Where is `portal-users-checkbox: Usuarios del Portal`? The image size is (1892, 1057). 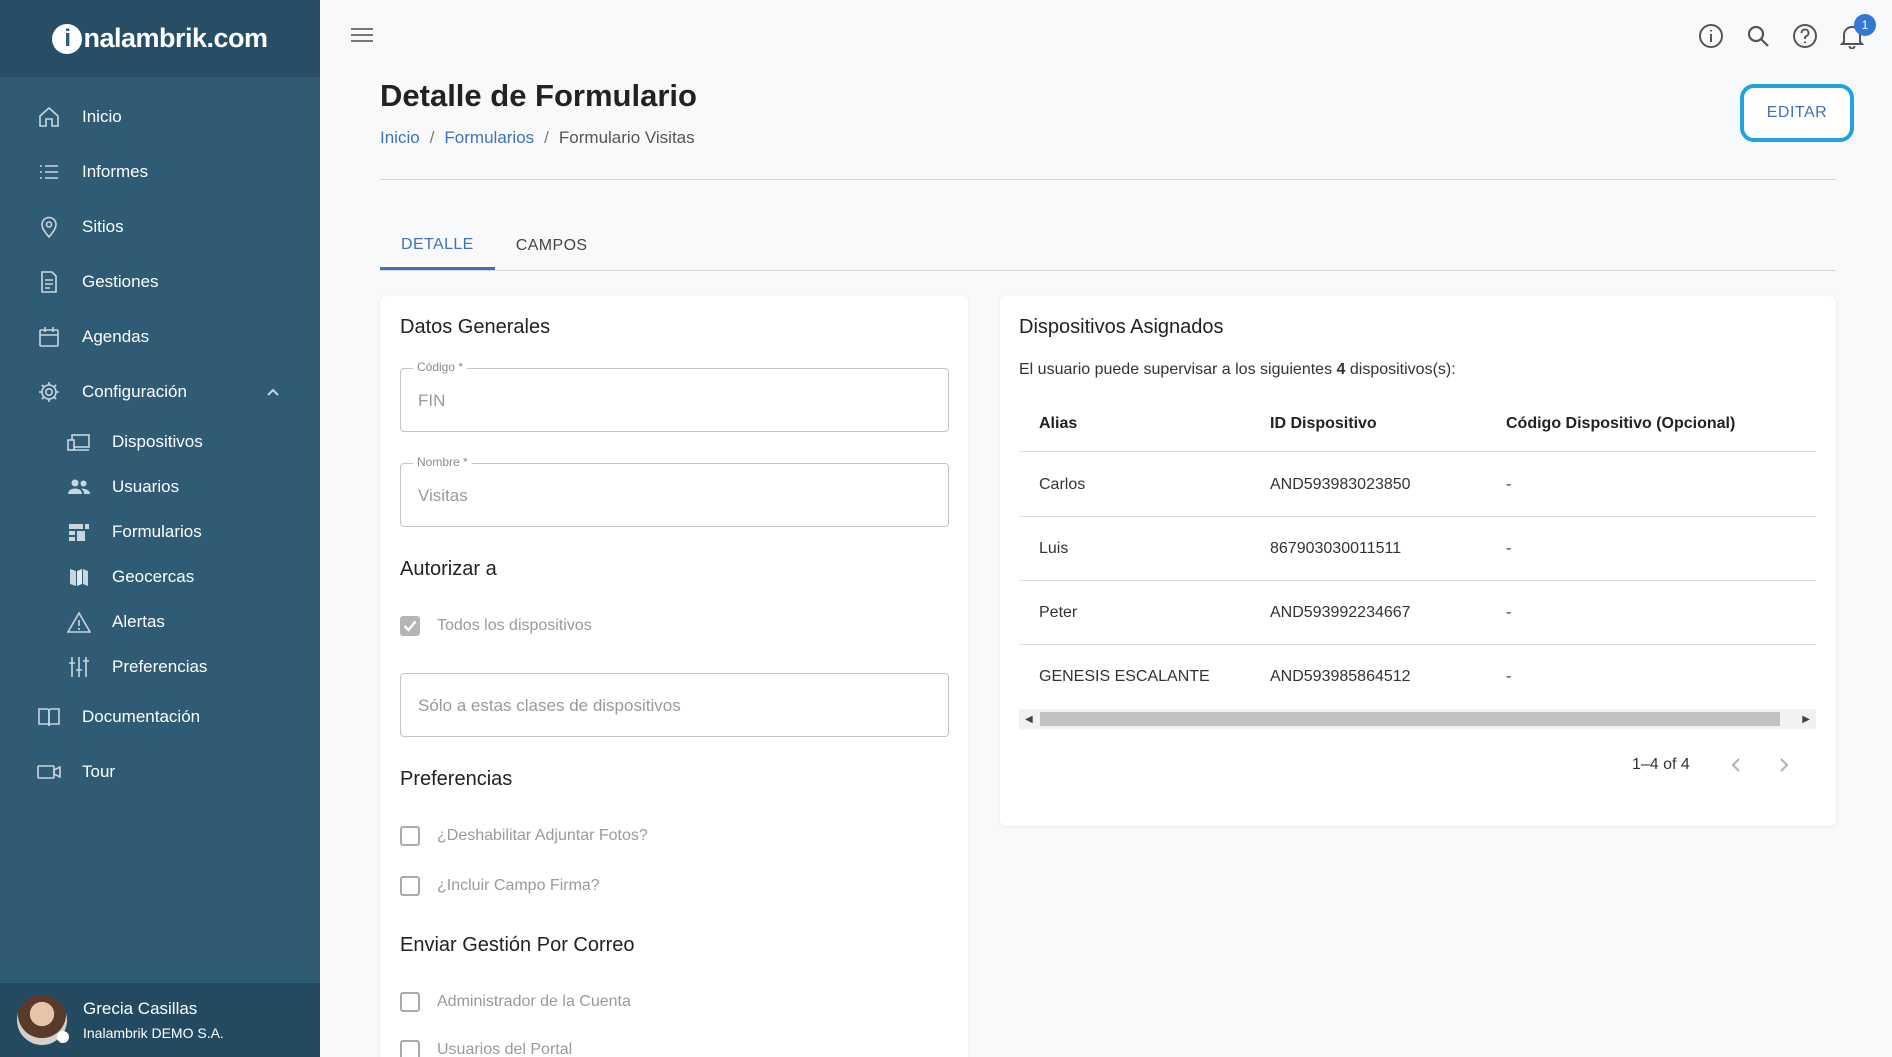 portal-users-checkbox: Usuarios del Portal is located at coordinates (486, 1048).